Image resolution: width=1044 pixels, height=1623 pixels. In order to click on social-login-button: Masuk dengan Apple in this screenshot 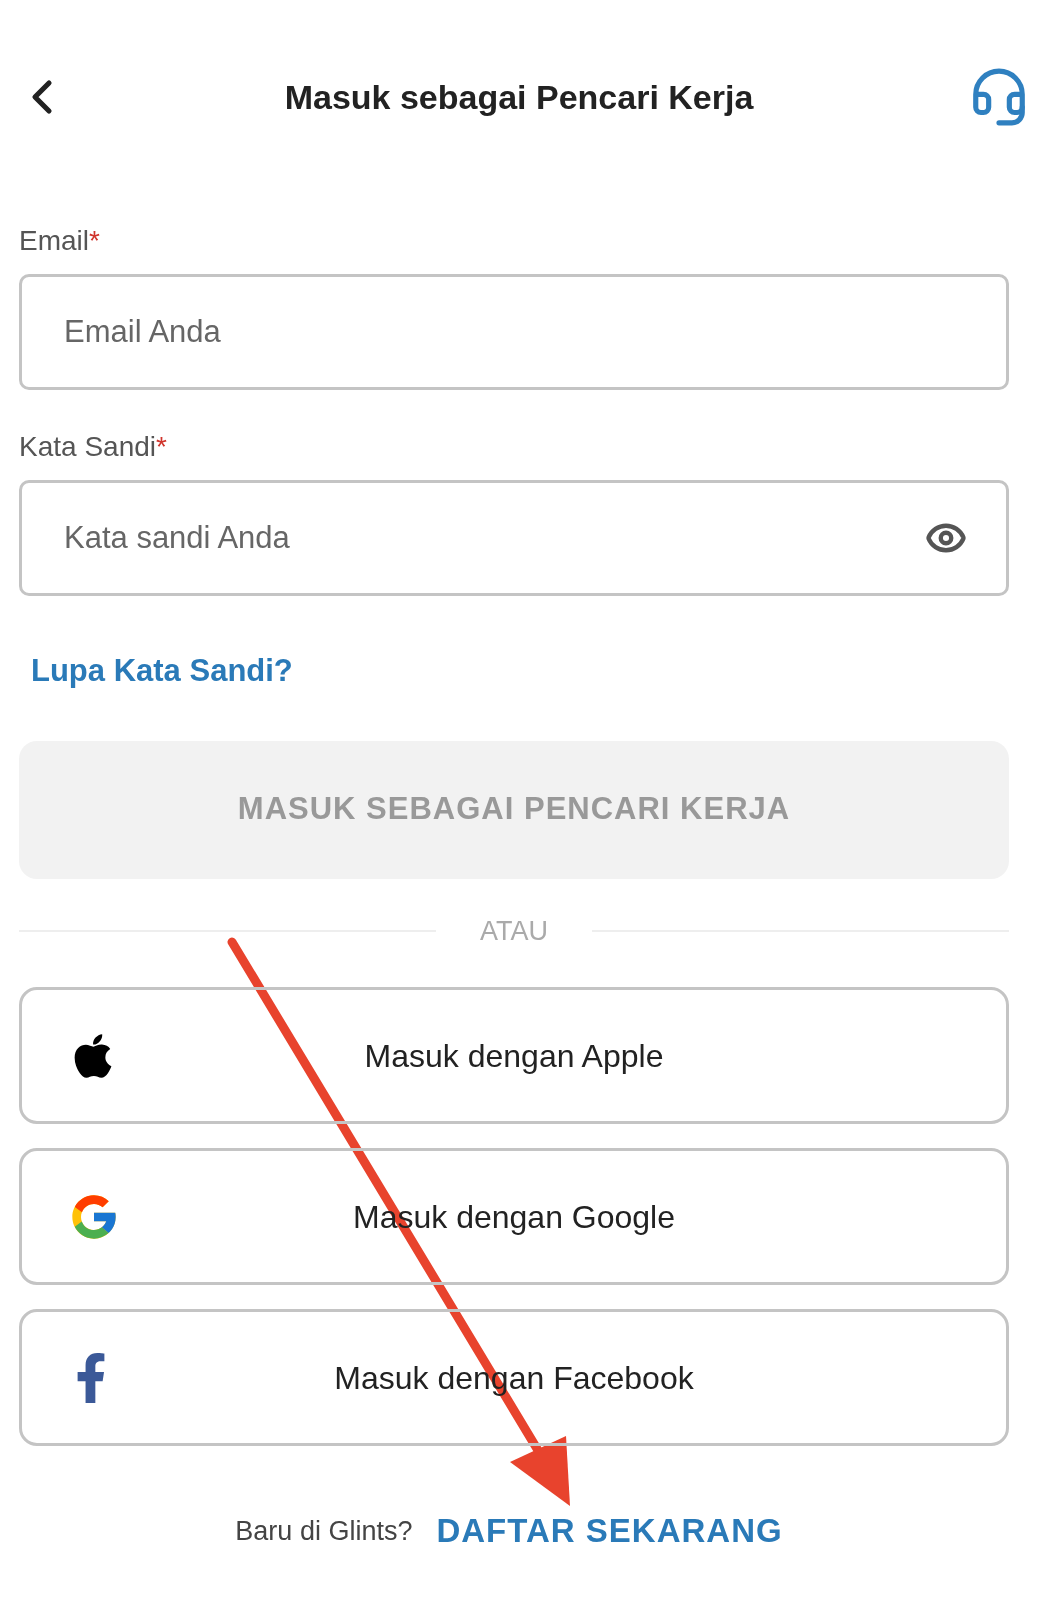, I will do `click(514, 1055)`.